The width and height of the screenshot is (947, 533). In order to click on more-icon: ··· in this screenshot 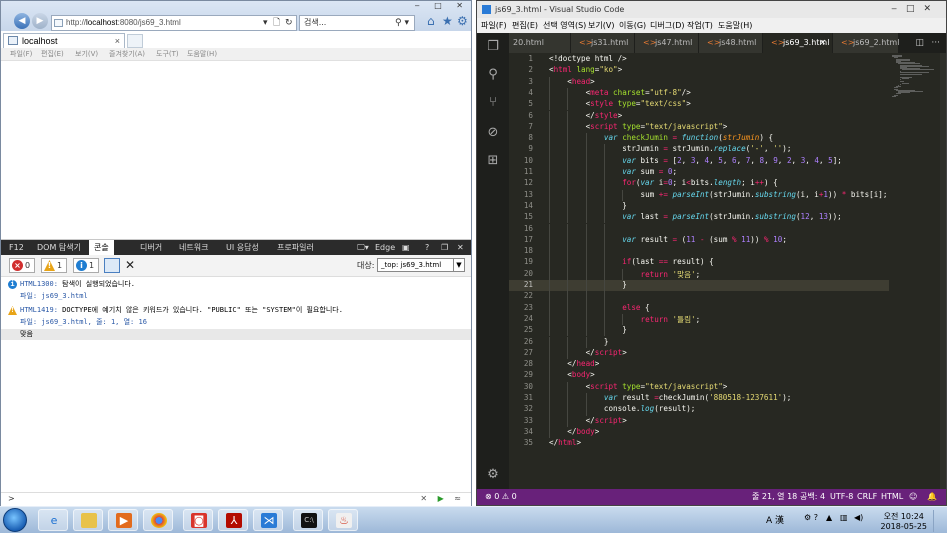, I will do `click(935, 43)`.